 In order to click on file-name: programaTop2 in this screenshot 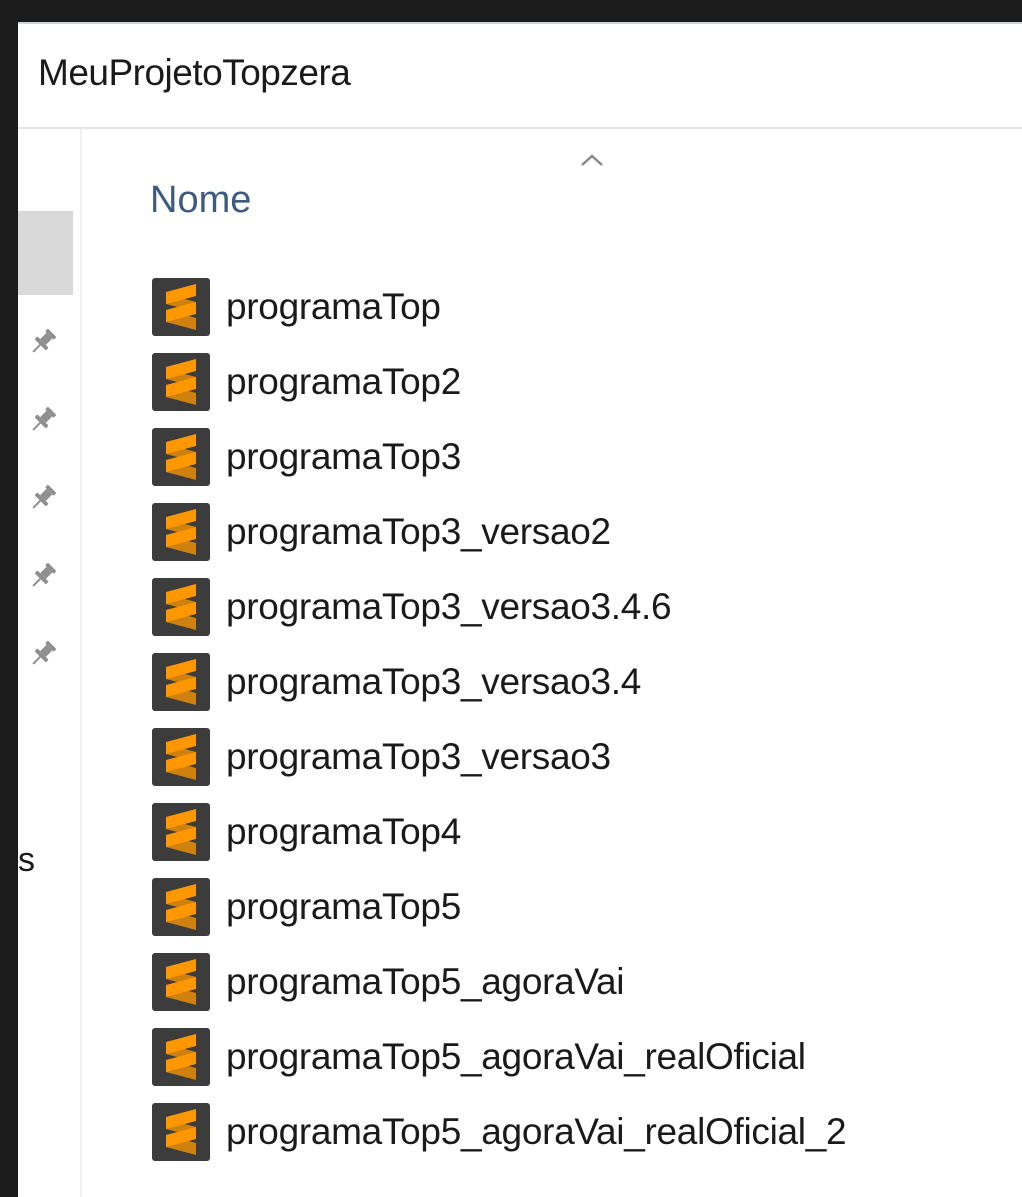, I will do `click(343, 381)`.